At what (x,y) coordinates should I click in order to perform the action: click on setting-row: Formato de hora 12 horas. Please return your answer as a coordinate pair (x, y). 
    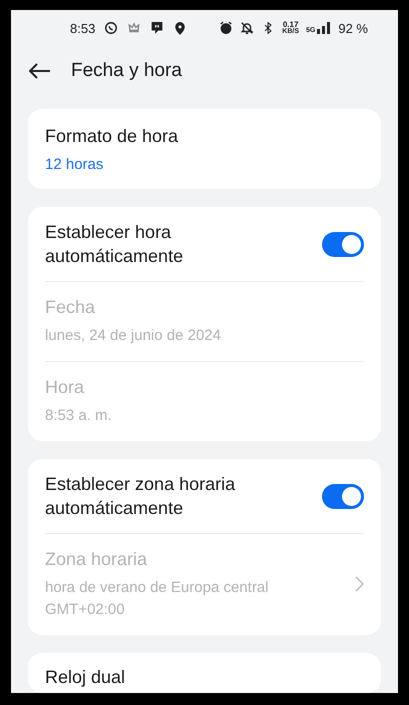
    Looking at the image, I should click on (204, 149).